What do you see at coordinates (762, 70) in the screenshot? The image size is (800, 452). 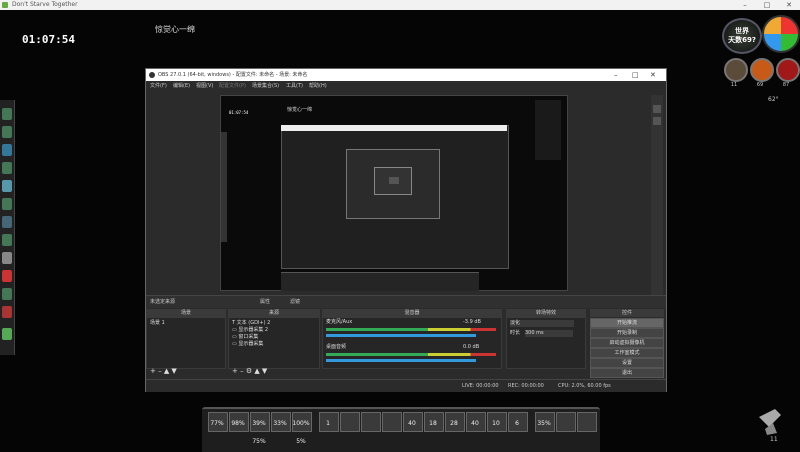 I see `sanity-icon` at bounding box center [762, 70].